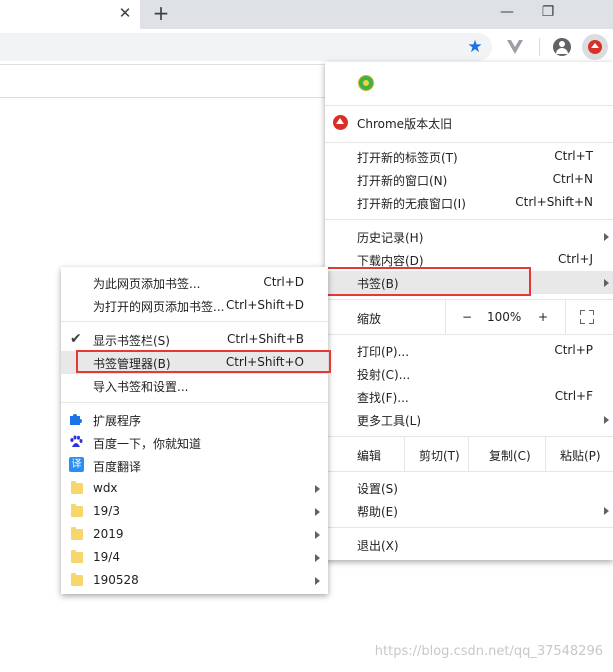  What do you see at coordinates (488, 651) in the screenshot?
I see `watermark: https://blog.csdn.net/qq_37548296` at bounding box center [488, 651].